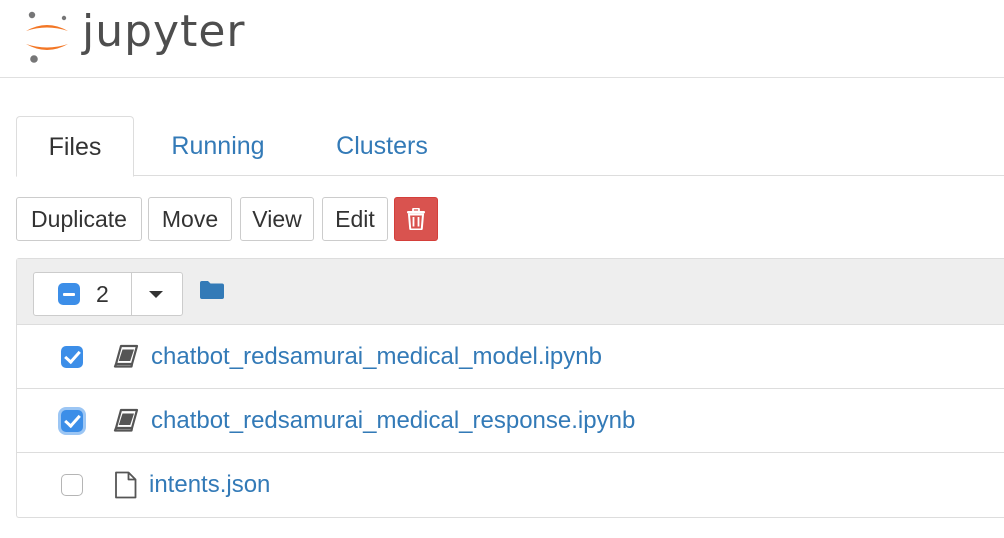 This screenshot has height=538, width=1004. Describe the element at coordinates (102, 294) in the screenshot. I see `selected-count: 2` at that location.